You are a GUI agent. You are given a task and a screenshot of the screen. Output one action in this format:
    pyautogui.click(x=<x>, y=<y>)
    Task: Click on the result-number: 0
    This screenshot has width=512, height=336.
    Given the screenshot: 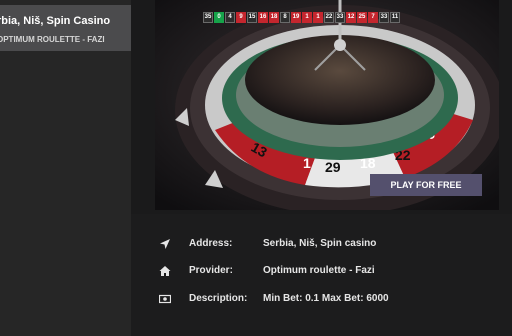 What is the action you would take?
    pyautogui.click(x=219, y=17)
    